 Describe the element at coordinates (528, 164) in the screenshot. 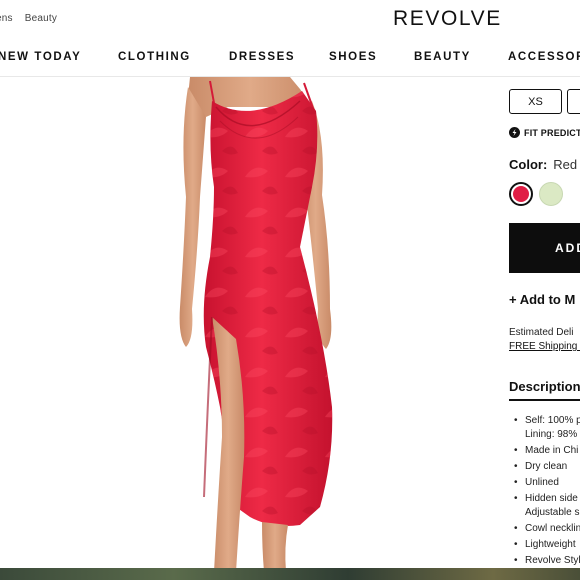

I see `color-label: Color:` at that location.